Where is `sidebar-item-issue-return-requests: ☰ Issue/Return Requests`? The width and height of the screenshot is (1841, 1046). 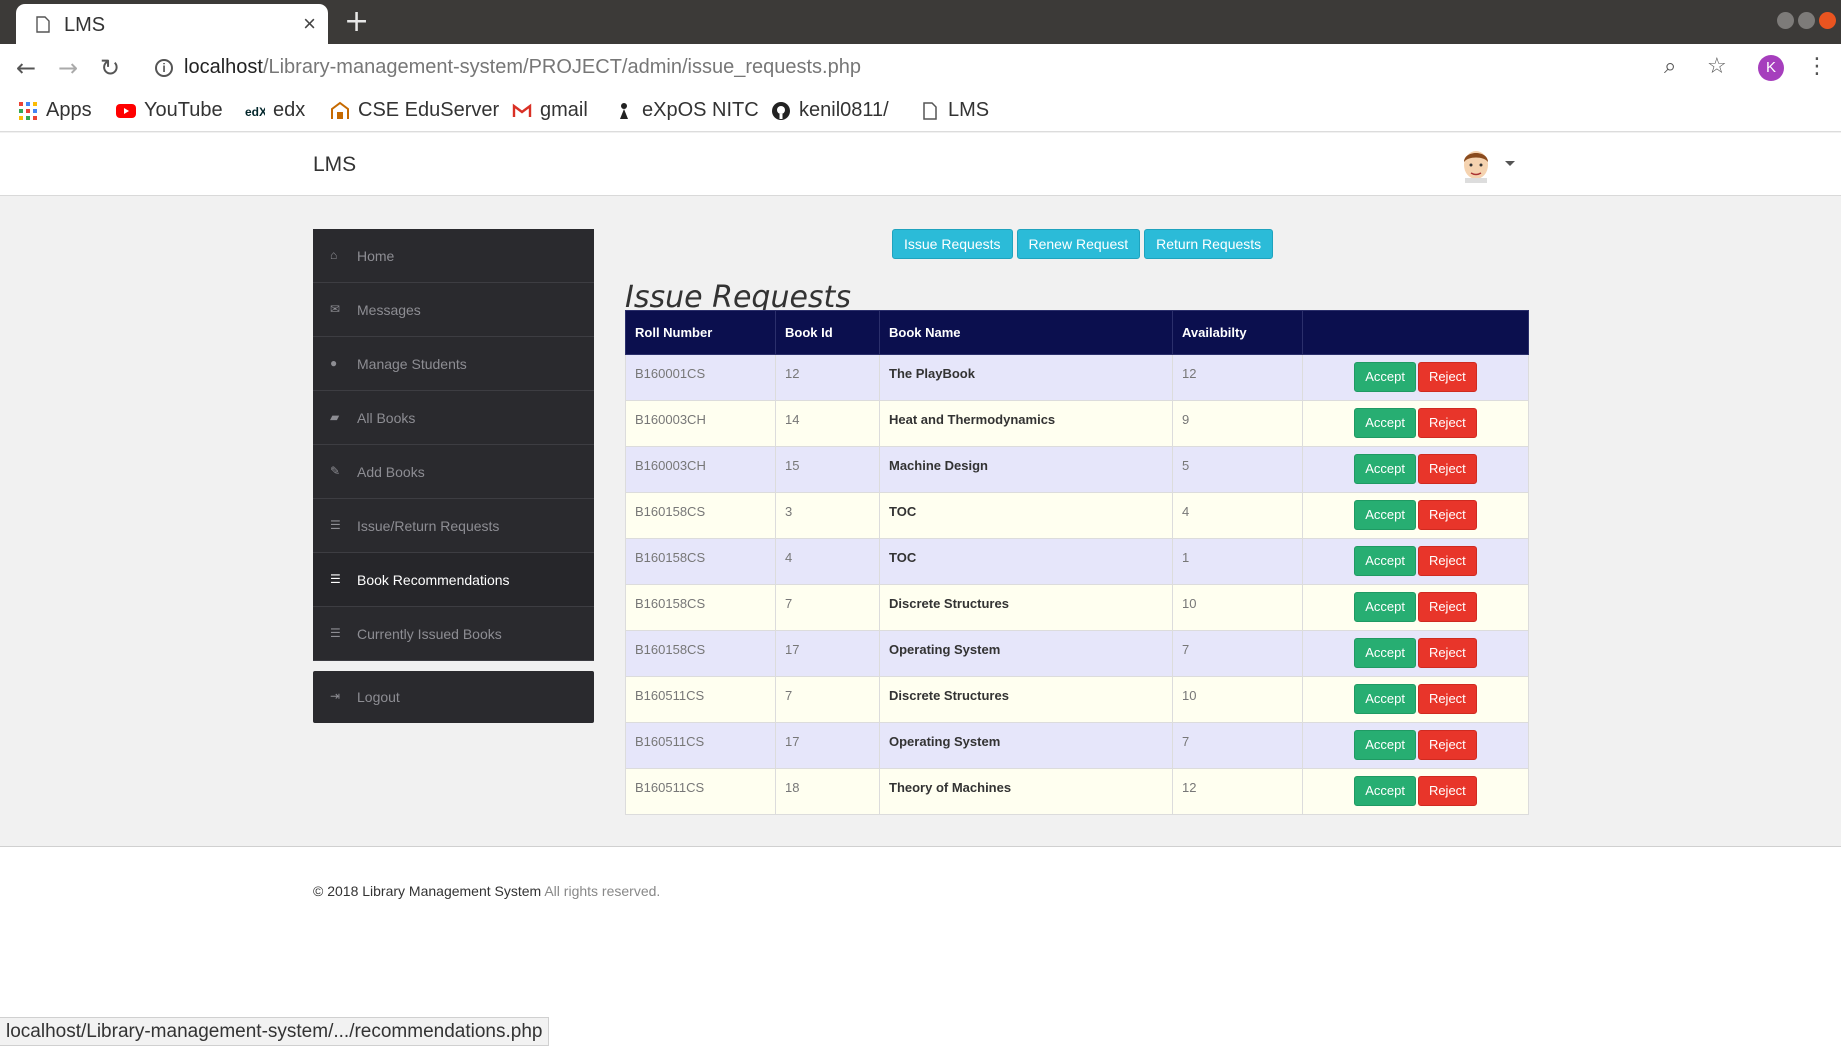 sidebar-item-issue-return-requests: ☰ Issue/Return Requests is located at coordinates (453, 526).